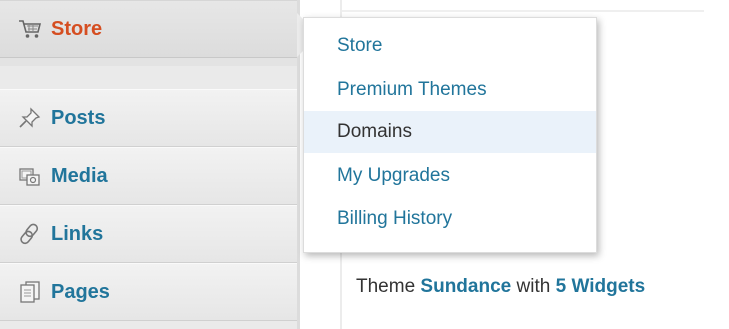  I want to click on widgets-link: 5 Widgets, so click(601, 286).